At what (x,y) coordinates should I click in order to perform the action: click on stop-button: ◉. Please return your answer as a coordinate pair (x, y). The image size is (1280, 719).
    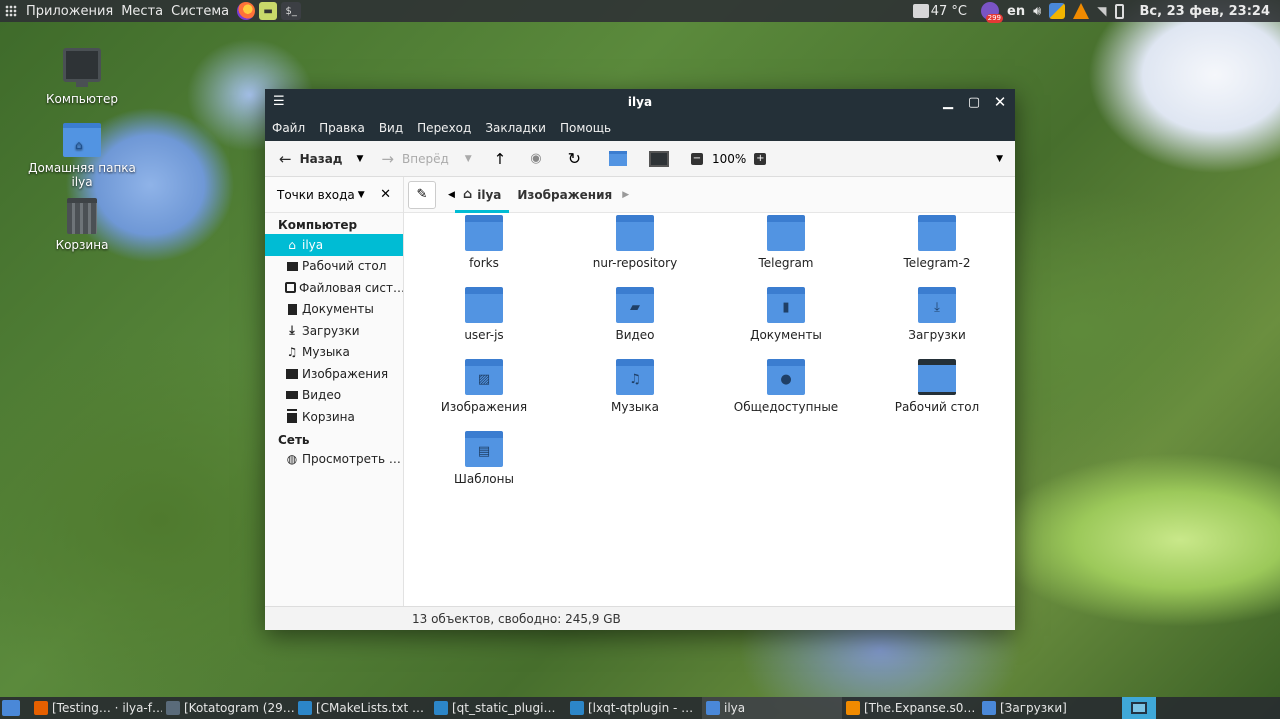
    Looking at the image, I should click on (535, 158).